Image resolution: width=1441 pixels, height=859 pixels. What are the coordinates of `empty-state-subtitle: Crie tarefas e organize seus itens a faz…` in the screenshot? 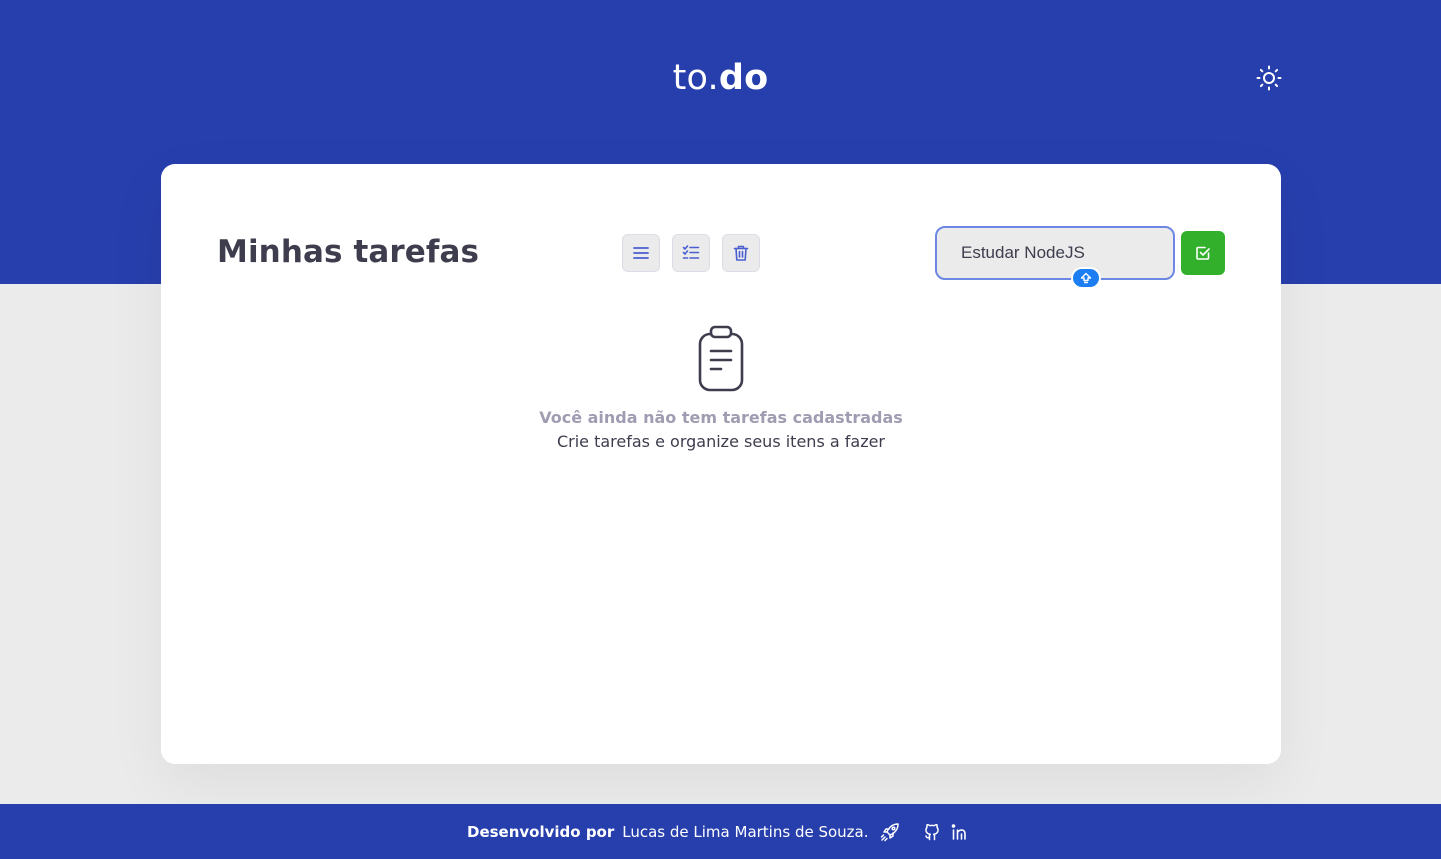 It's located at (721, 441).